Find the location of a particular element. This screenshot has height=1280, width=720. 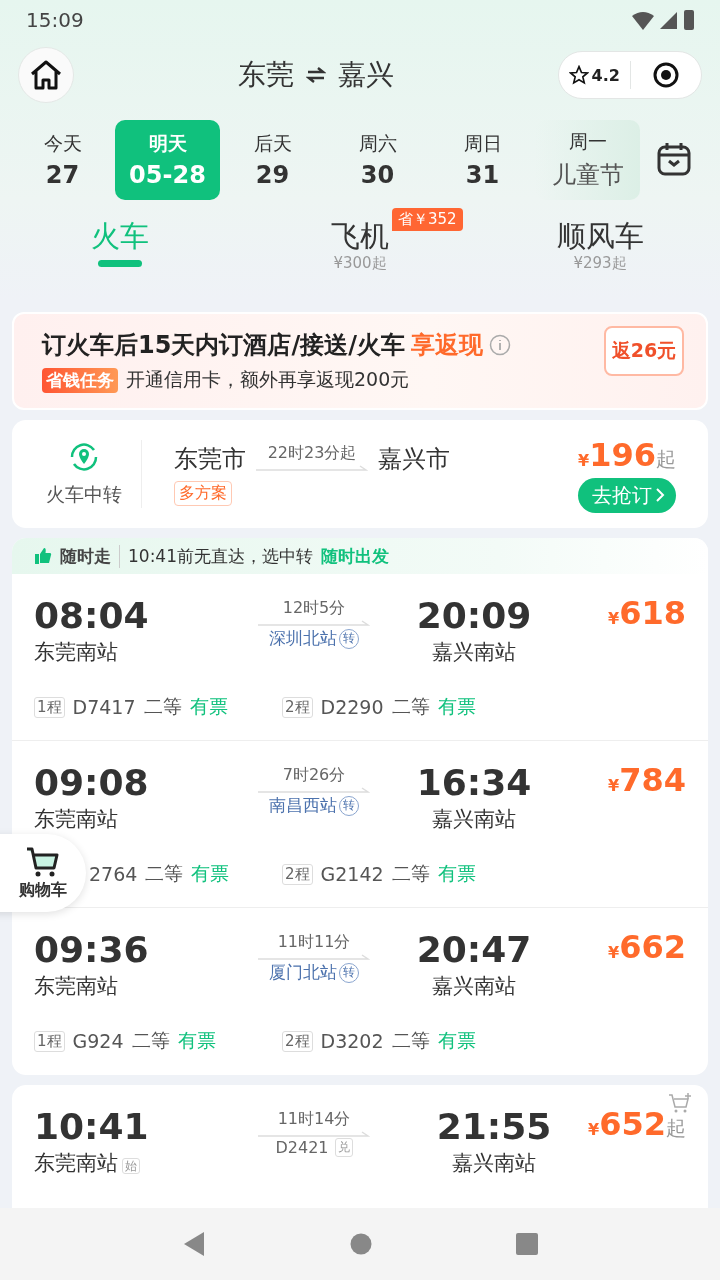

arrival-time: 20:09 is located at coordinates (474, 616).